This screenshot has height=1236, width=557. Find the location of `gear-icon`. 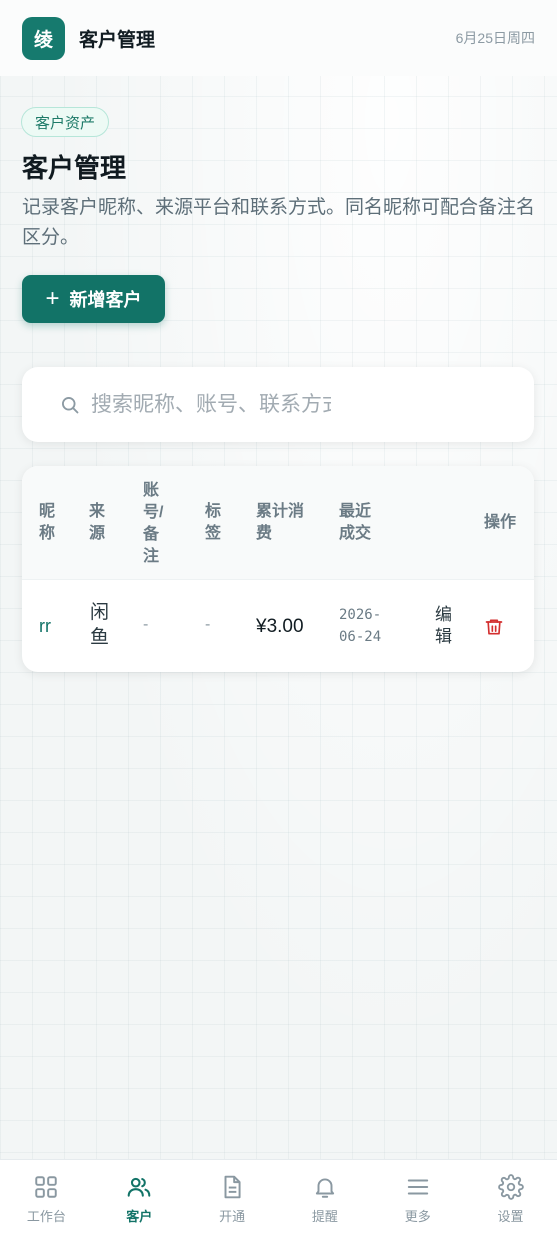

gear-icon is located at coordinates (510, 1187).